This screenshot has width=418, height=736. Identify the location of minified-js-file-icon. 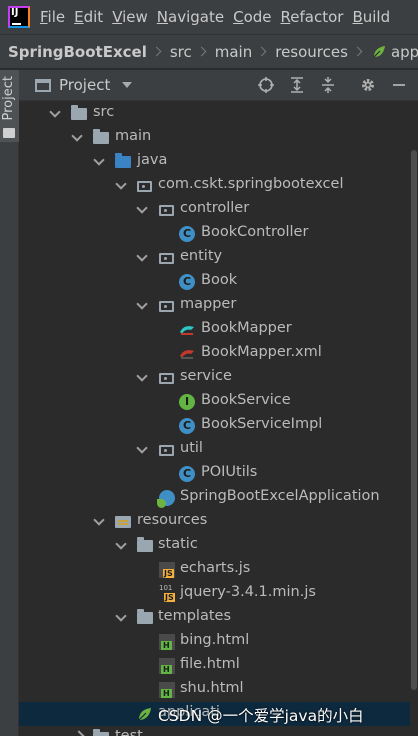
(167, 593).